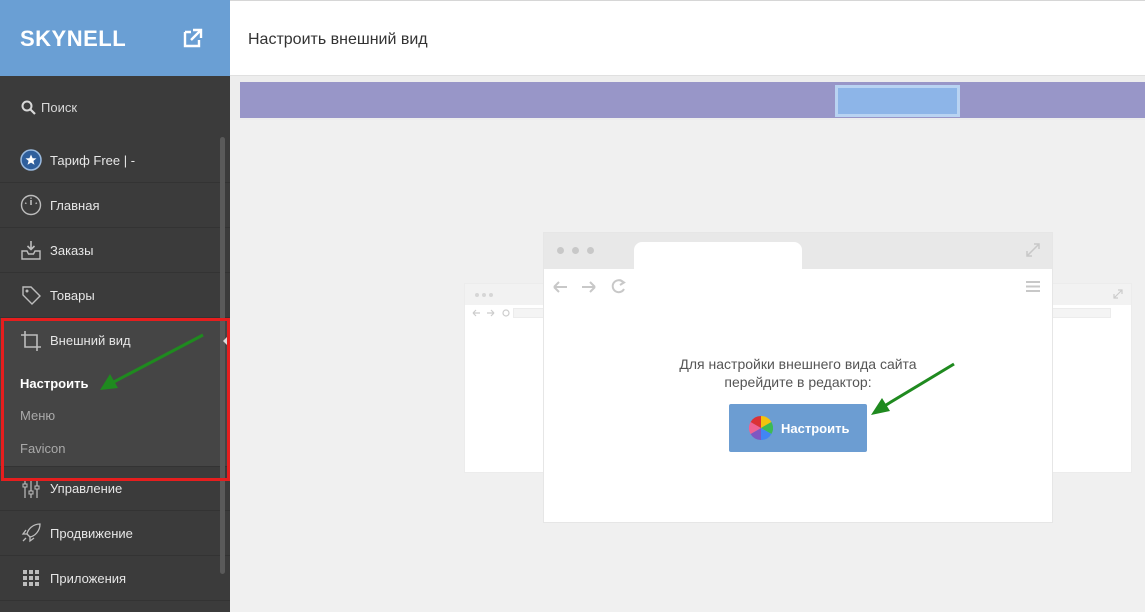  I want to click on subitem-menu: Меню, so click(115, 415).